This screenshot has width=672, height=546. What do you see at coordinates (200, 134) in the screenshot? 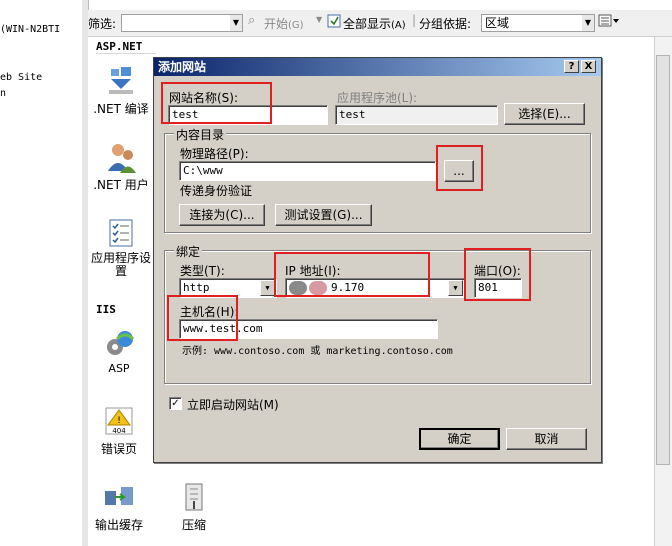
I see `content-directory-title: 内容目录` at bounding box center [200, 134].